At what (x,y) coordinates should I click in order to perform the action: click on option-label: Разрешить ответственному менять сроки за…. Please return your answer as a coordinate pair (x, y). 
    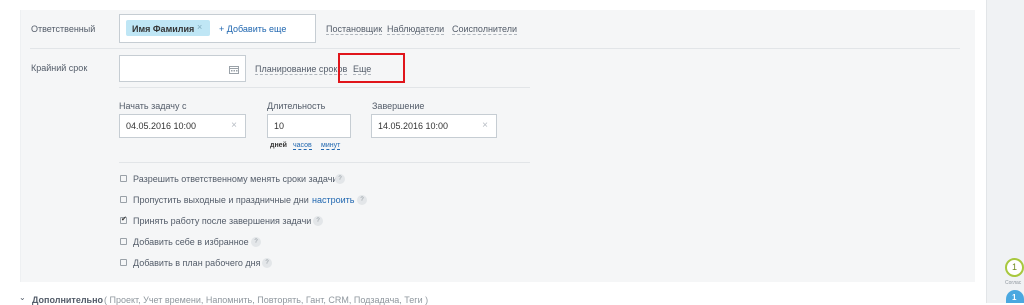
    Looking at the image, I should click on (235, 179).